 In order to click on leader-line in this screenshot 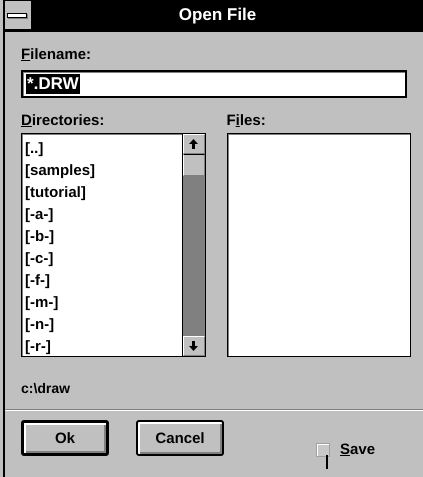, I will do `click(327, 462)`.